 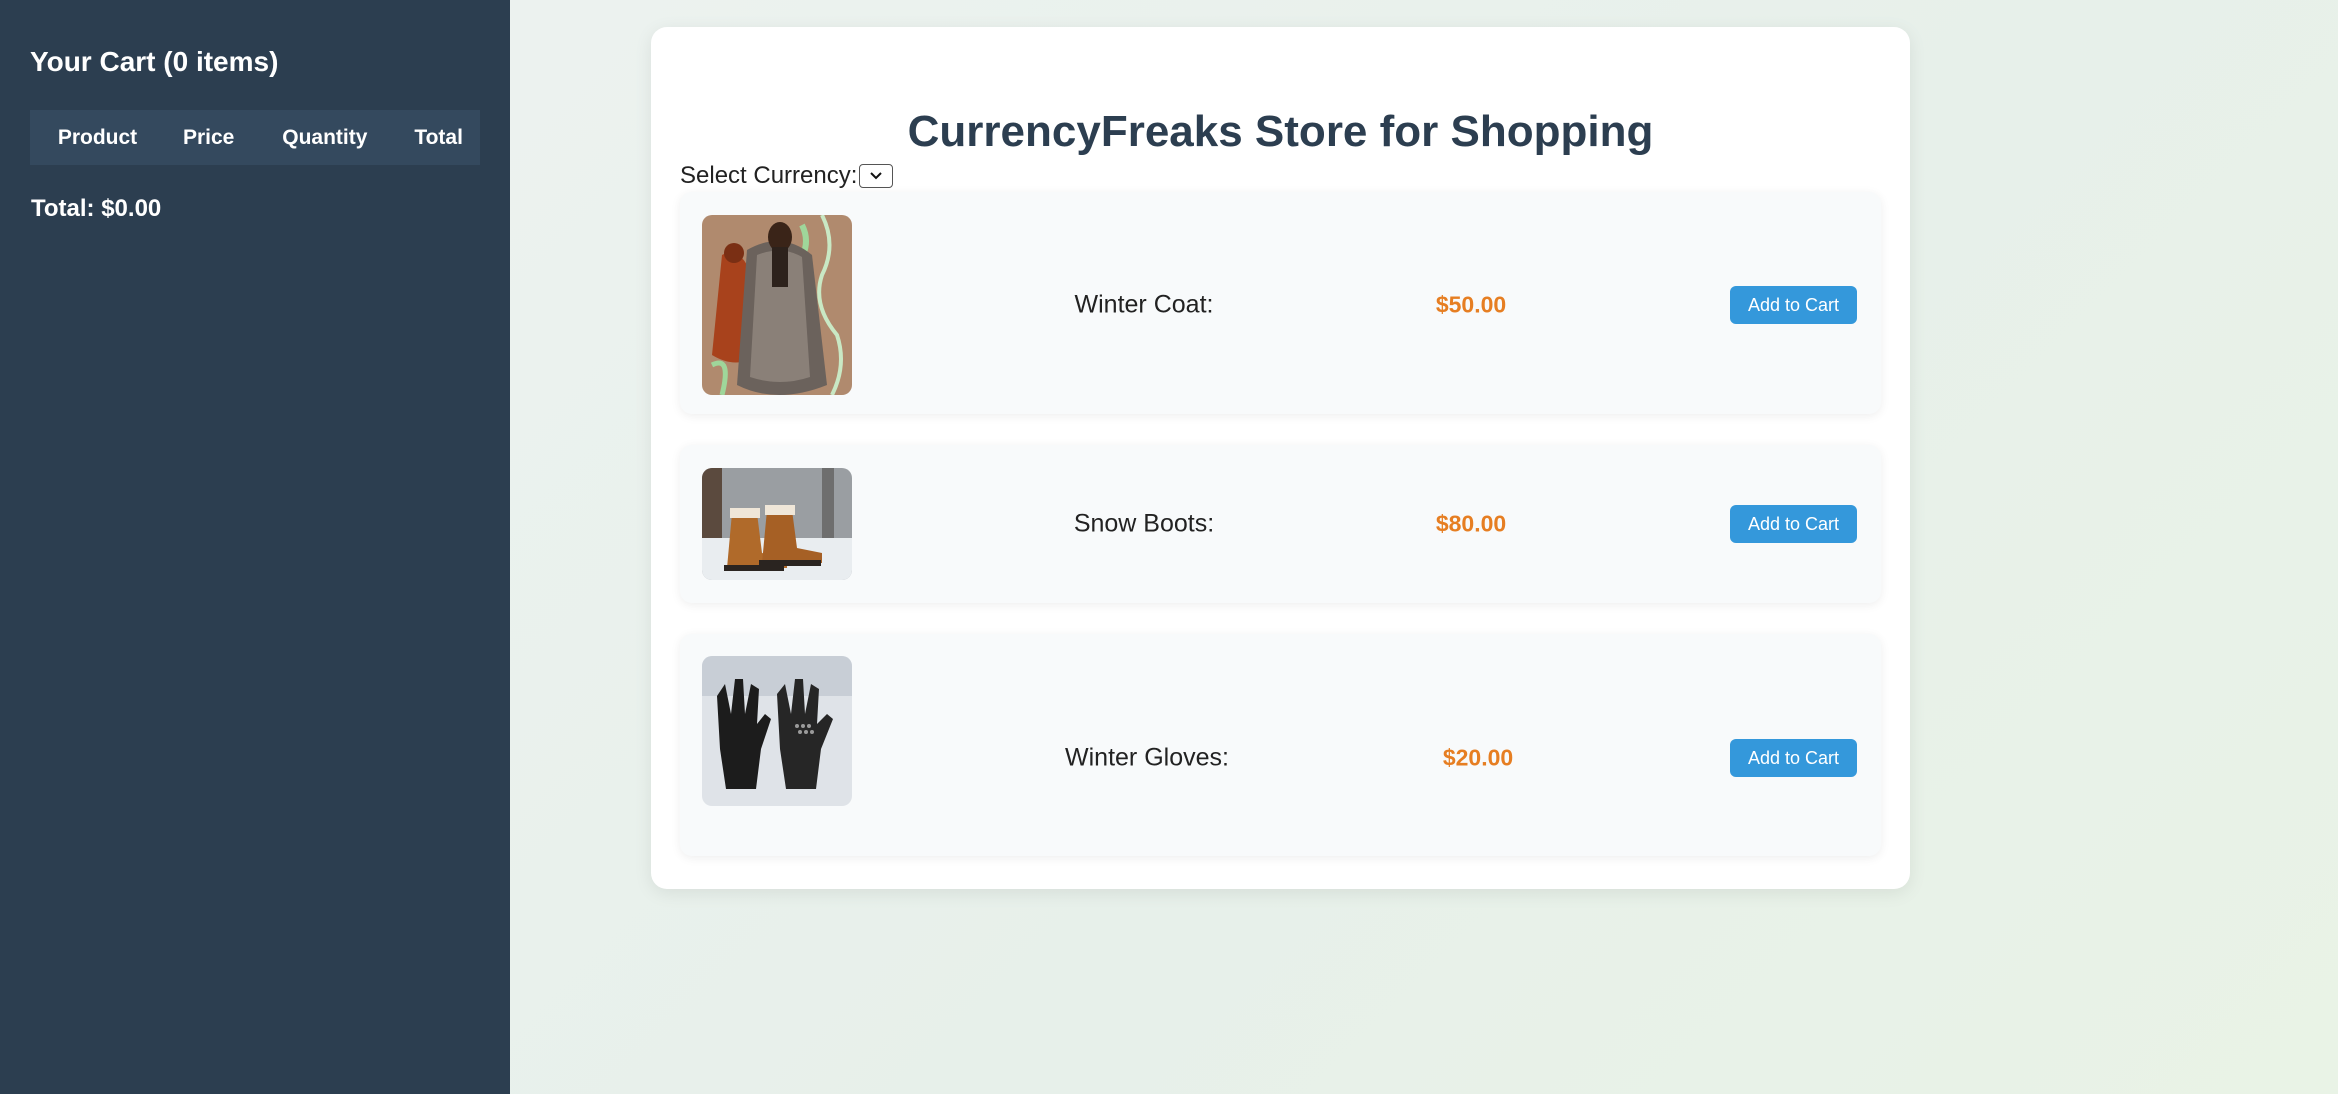 I want to click on currency-selector-row: Select Currency:, so click(x=787, y=176).